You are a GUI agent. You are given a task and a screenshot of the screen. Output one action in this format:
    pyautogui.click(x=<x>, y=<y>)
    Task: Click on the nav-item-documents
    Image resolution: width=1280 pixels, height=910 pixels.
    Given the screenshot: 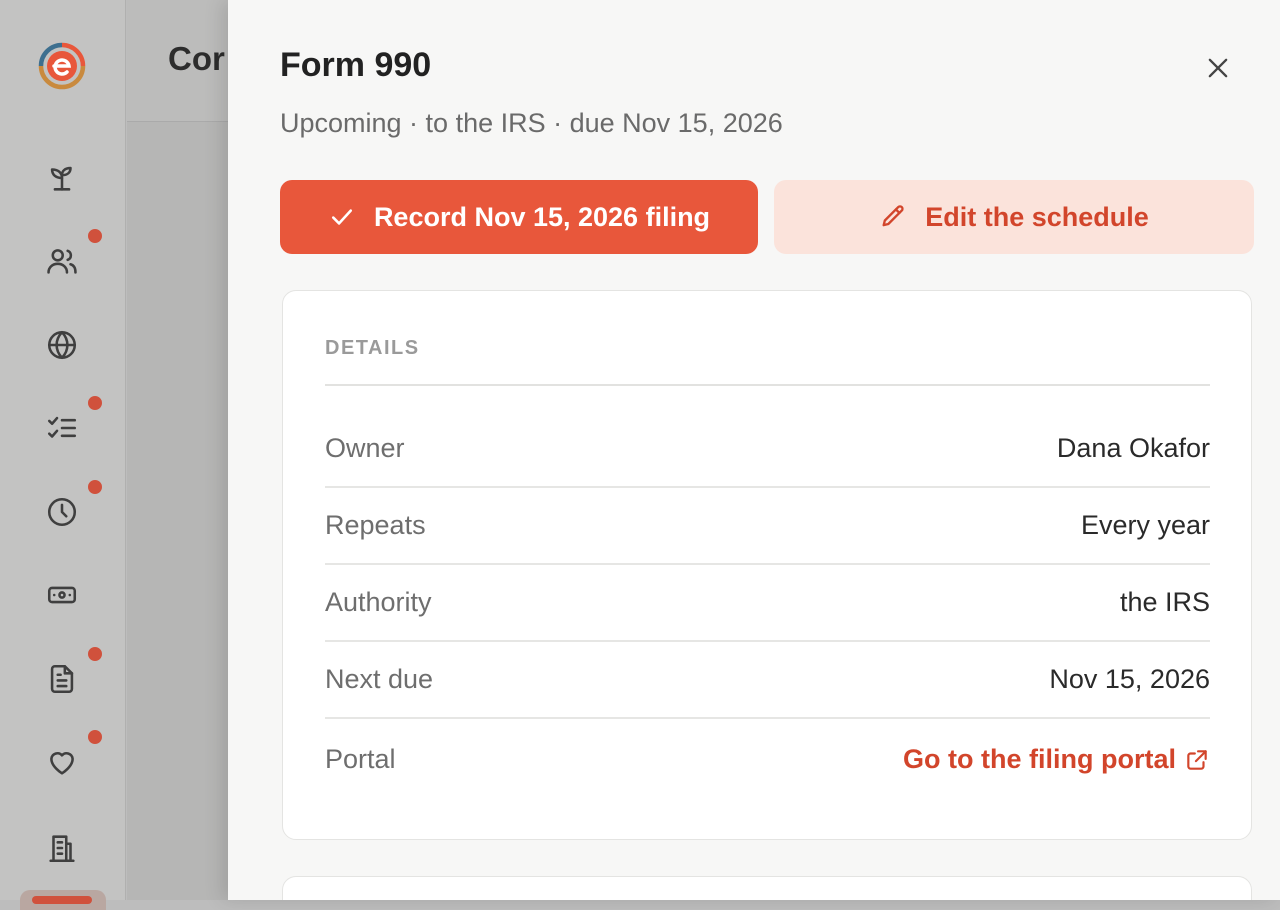 What is the action you would take?
    pyautogui.click(x=72, y=673)
    